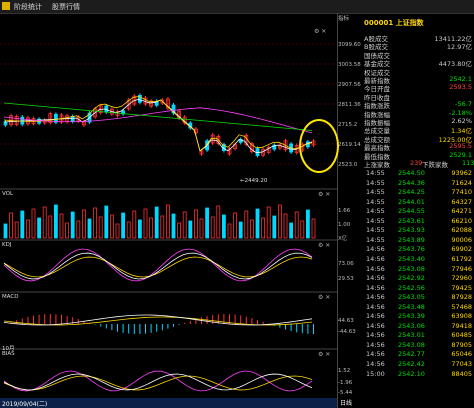  I want to click on price-tick: 2811.36, so click(349, 105).